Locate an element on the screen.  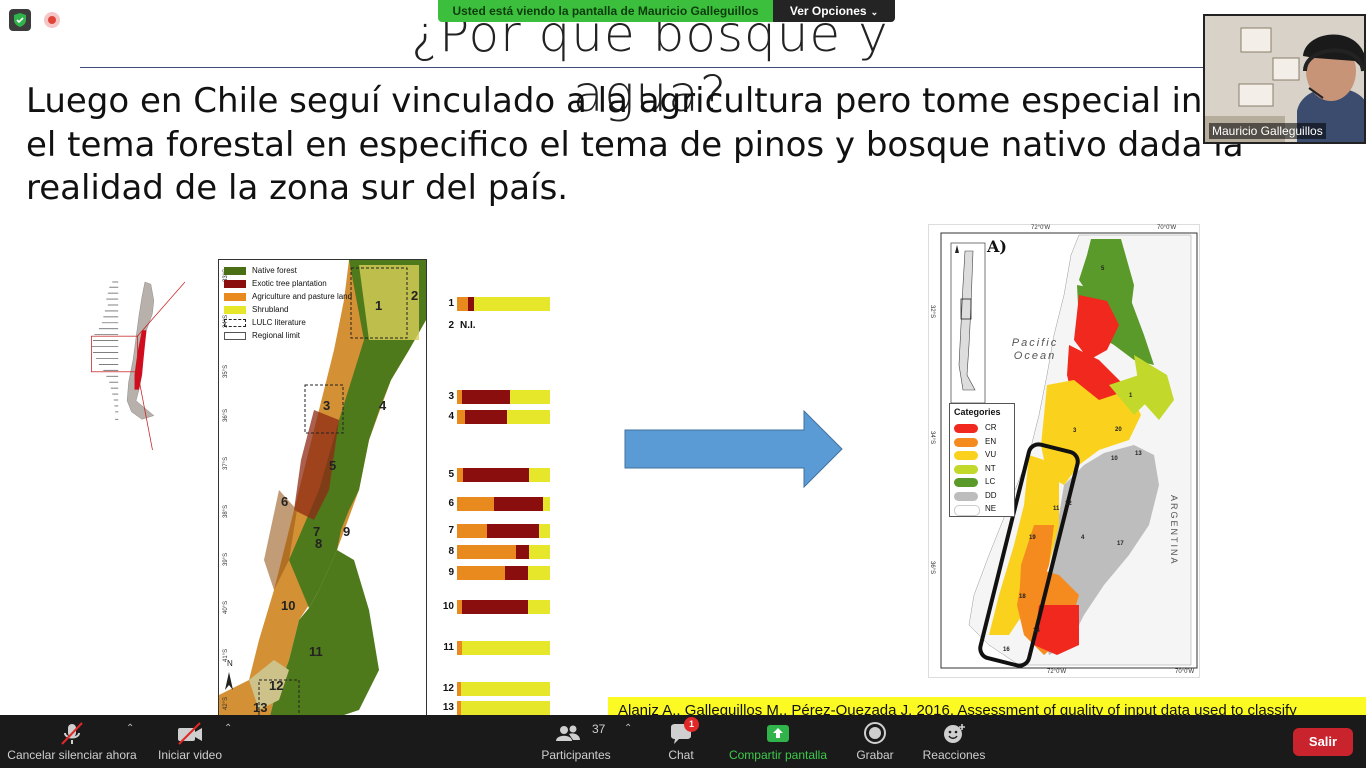
video-options-caret-icon: ⌃ is located at coordinates (228, 728).